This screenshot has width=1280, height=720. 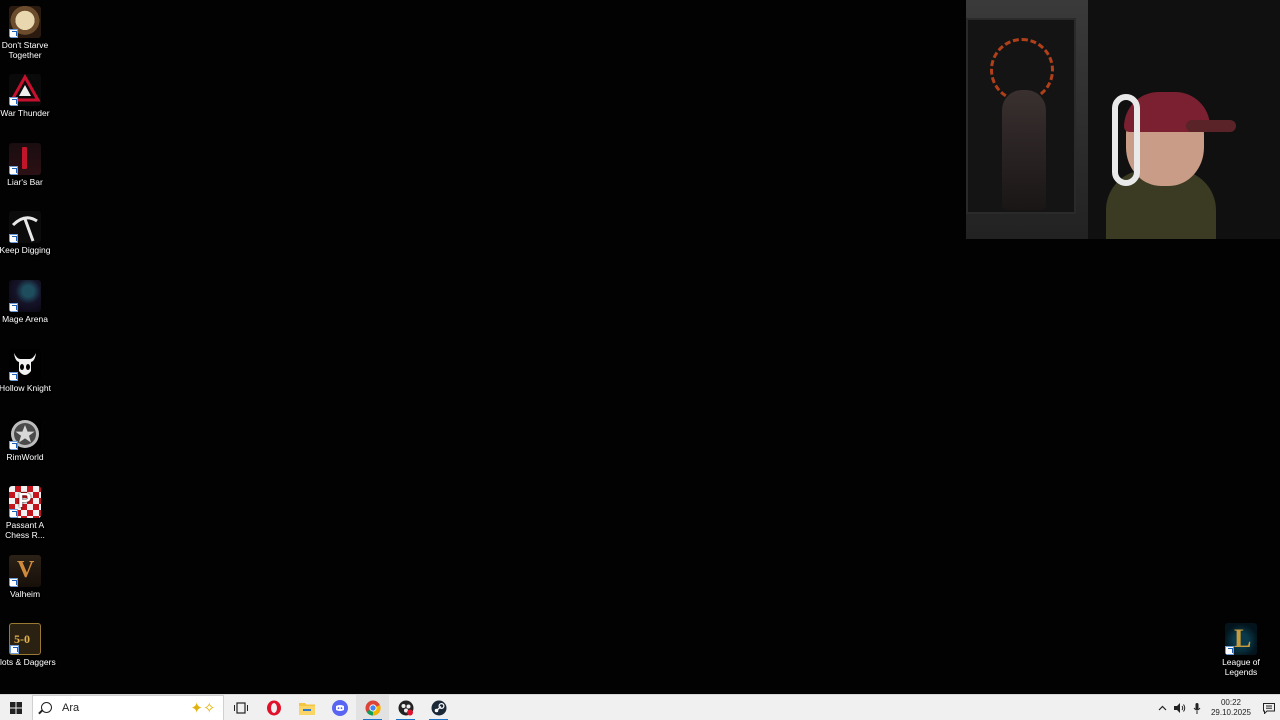 I want to click on desktop-icon-mage-arena: Mage Arena, so click(x=25, y=302).